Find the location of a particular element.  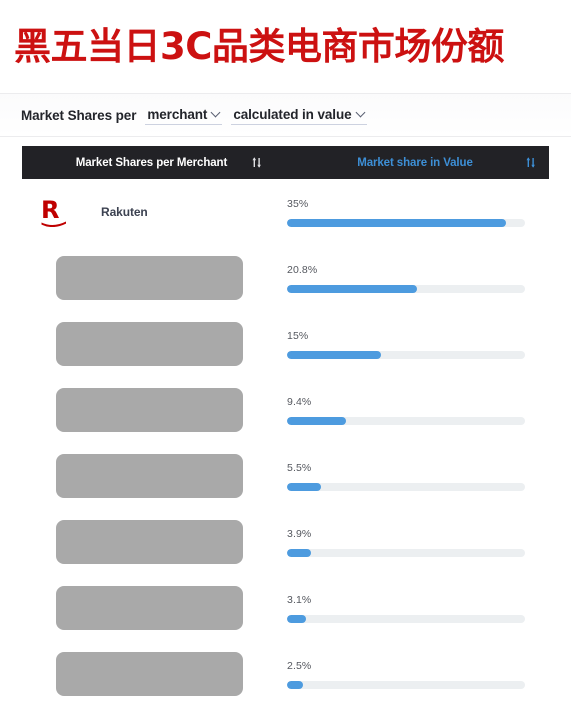

column-header-merchant: Market Shares per Merchant is located at coordinates (151, 162).